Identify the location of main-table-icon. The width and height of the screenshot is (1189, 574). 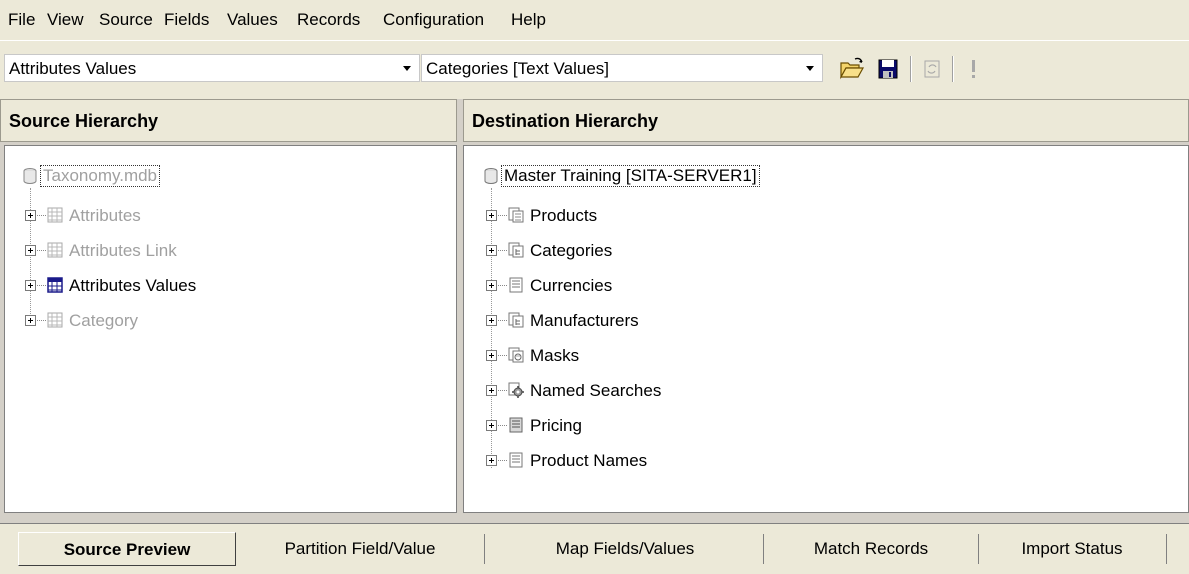
(516, 215).